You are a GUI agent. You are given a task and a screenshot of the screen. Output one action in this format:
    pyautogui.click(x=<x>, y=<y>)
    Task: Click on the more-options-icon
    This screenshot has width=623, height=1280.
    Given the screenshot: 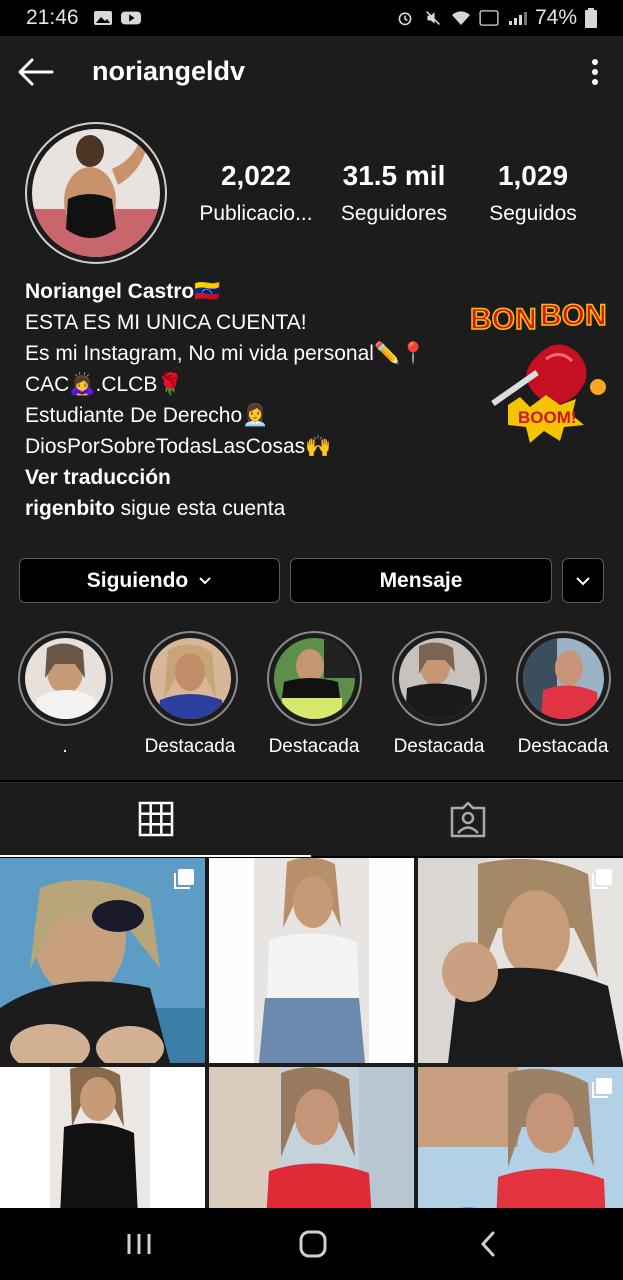 What is the action you would take?
    pyautogui.click(x=595, y=72)
    